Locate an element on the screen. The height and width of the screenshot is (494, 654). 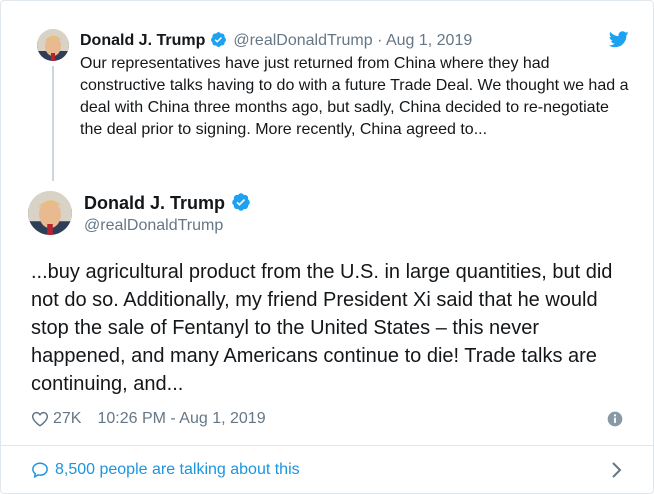
tweet-timestamp: 10:26 PM - Aug 1, 2019 is located at coordinates (181, 419).